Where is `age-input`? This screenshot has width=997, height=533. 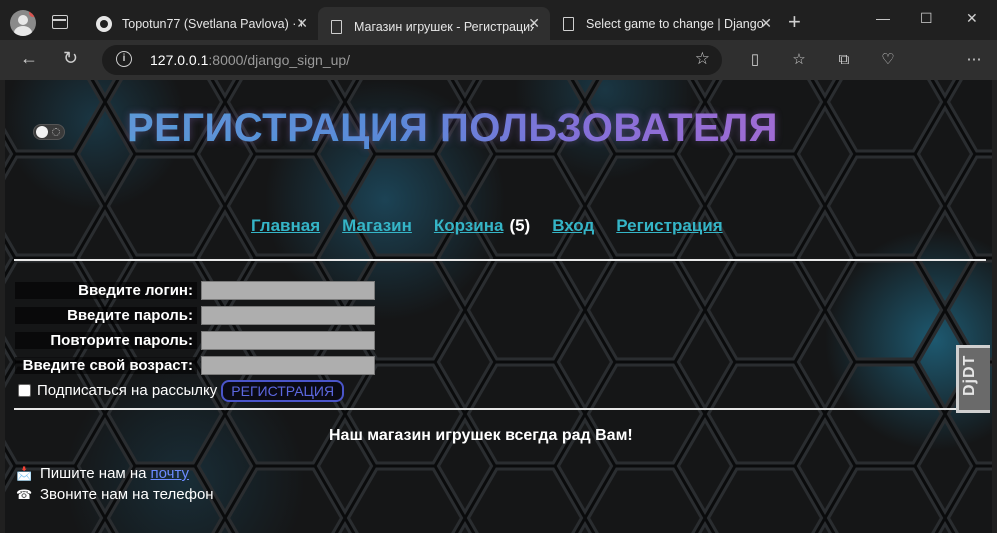 age-input is located at coordinates (288, 365).